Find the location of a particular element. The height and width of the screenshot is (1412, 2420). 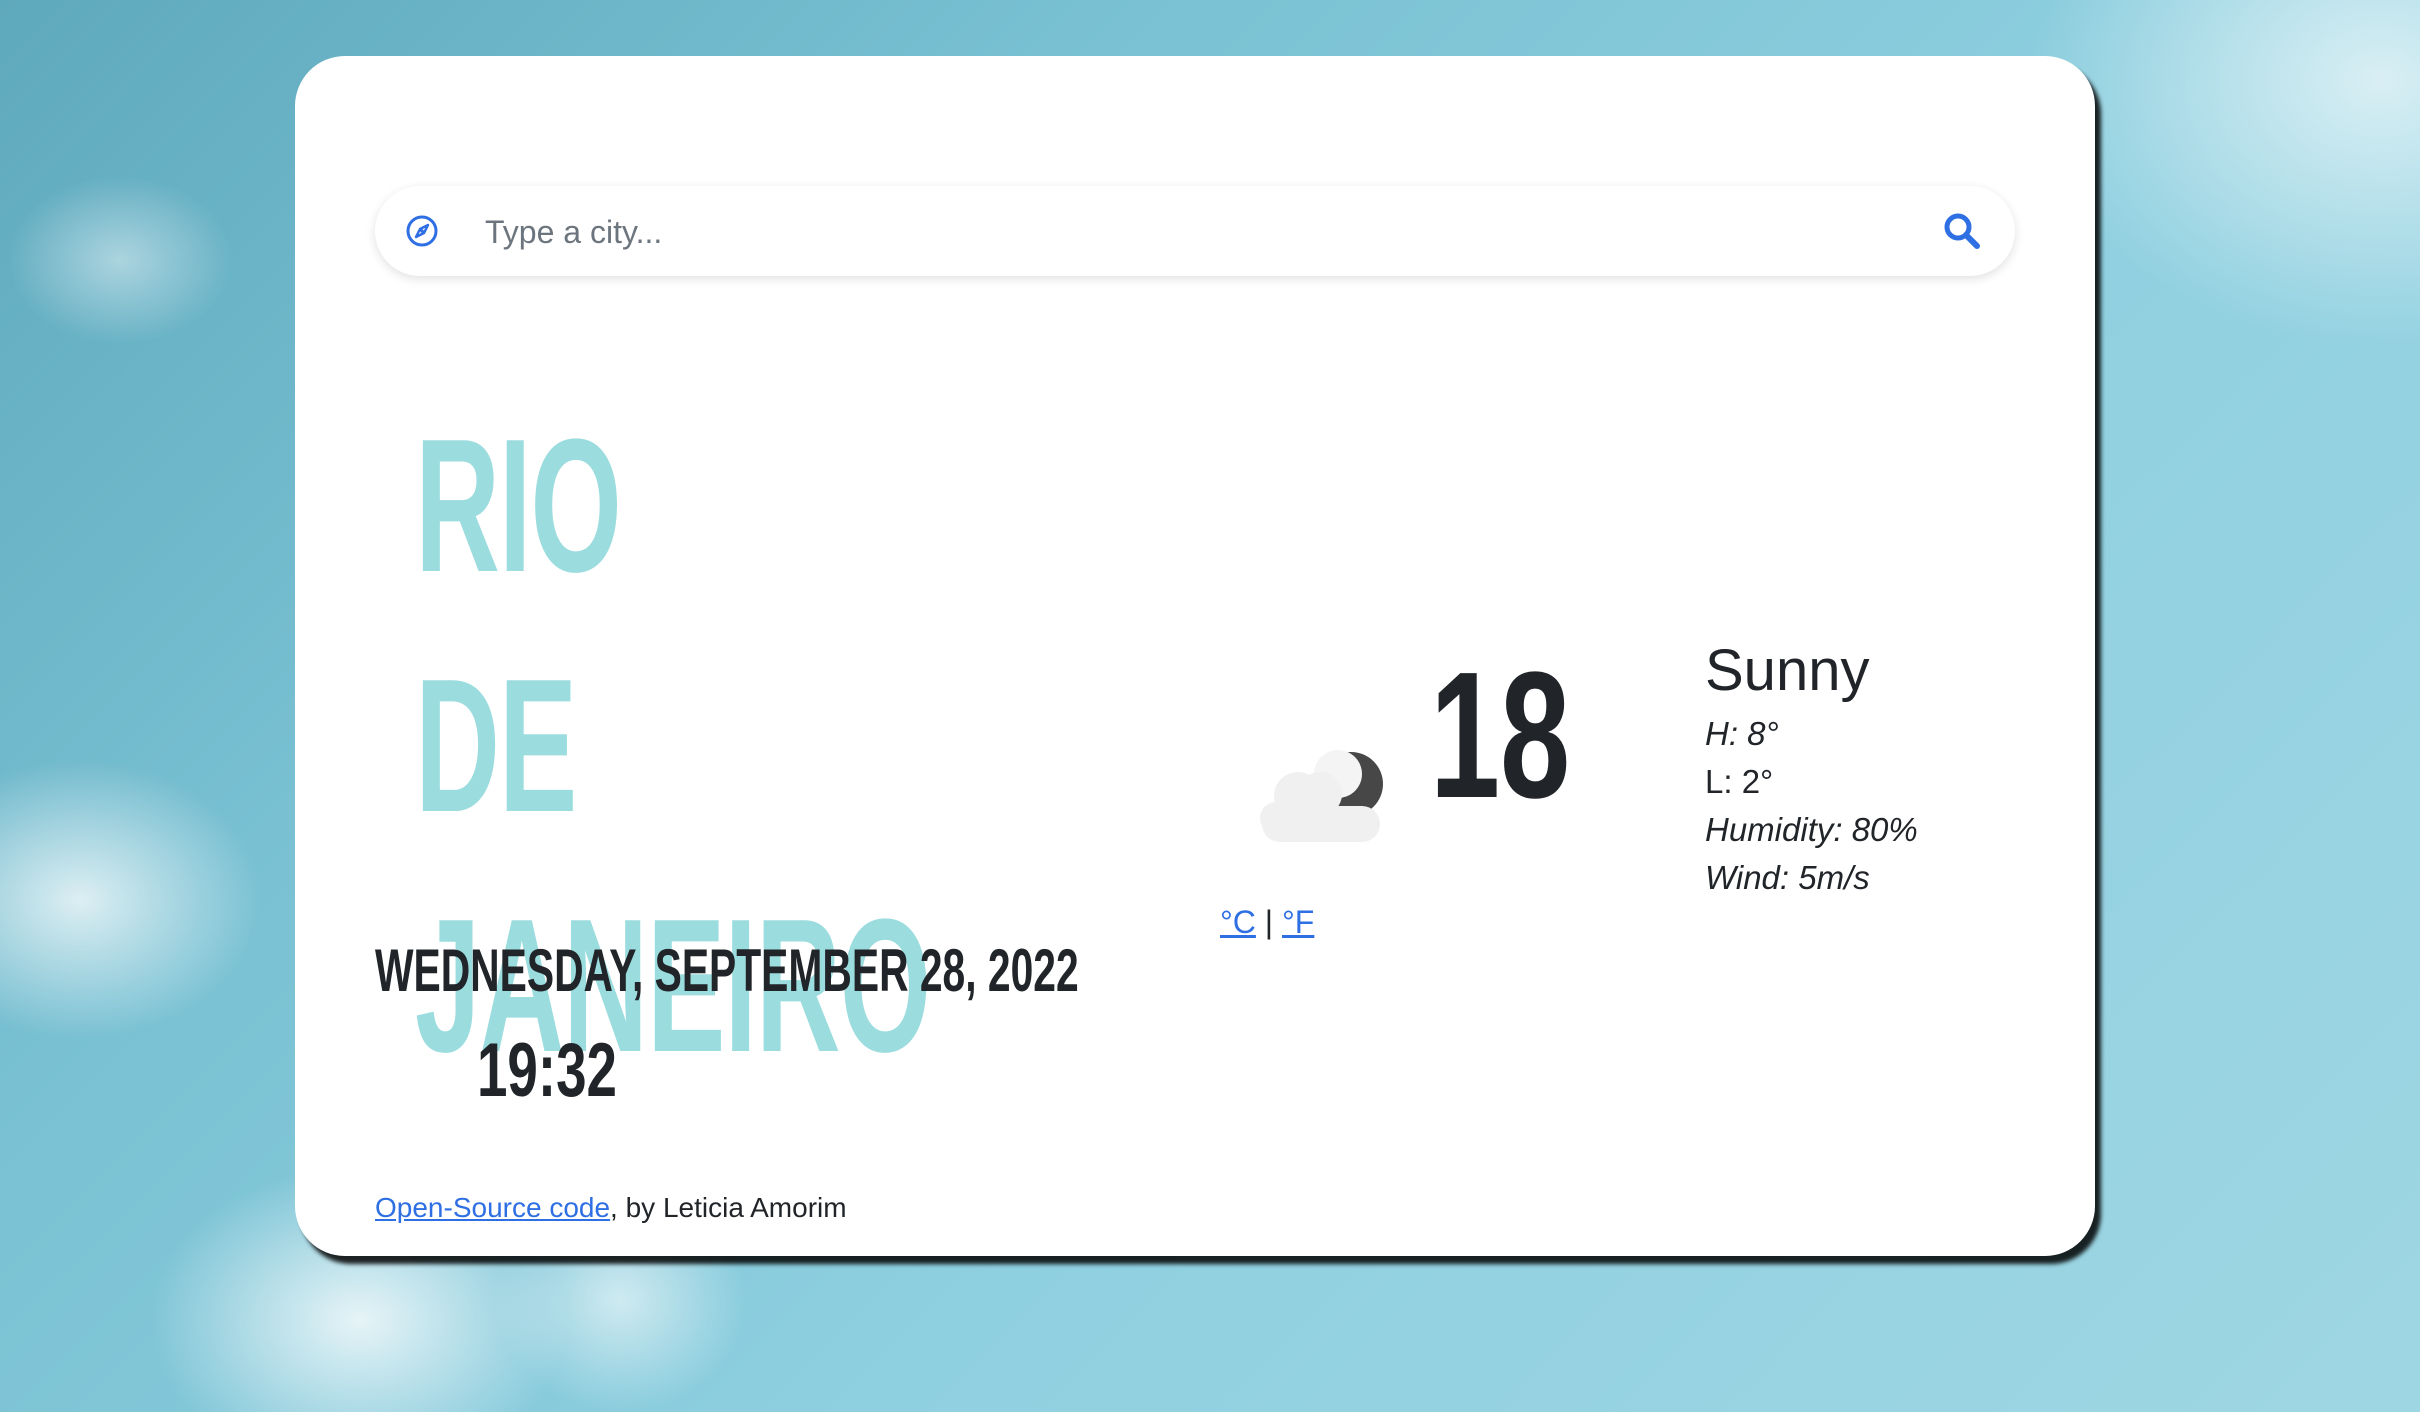

temperature-value: 18 is located at coordinates (1500, 735).